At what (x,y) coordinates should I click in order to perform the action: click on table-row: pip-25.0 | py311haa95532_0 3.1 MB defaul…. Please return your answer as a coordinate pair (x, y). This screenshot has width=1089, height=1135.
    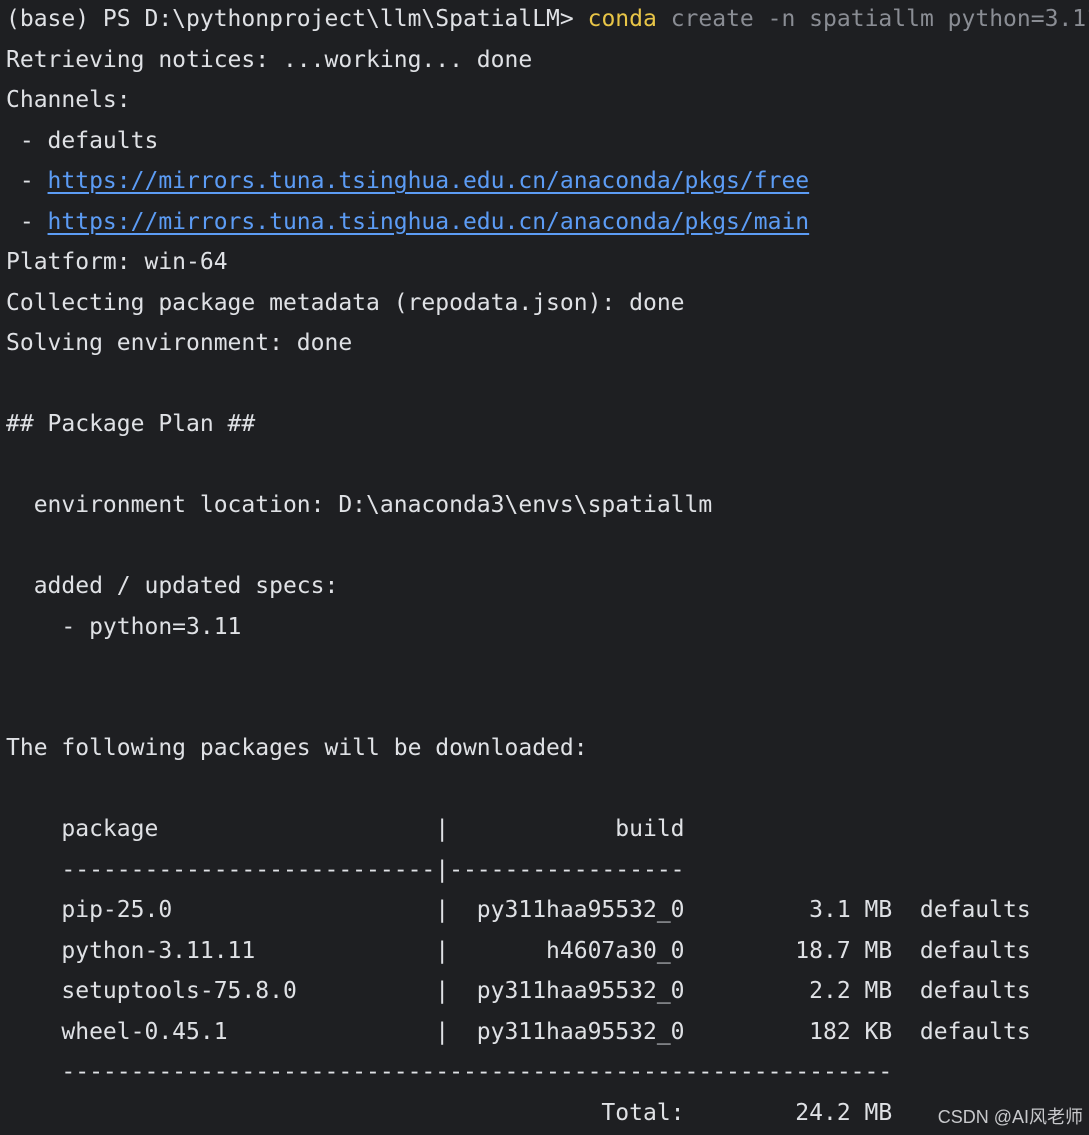
    Looking at the image, I should click on (518, 910).